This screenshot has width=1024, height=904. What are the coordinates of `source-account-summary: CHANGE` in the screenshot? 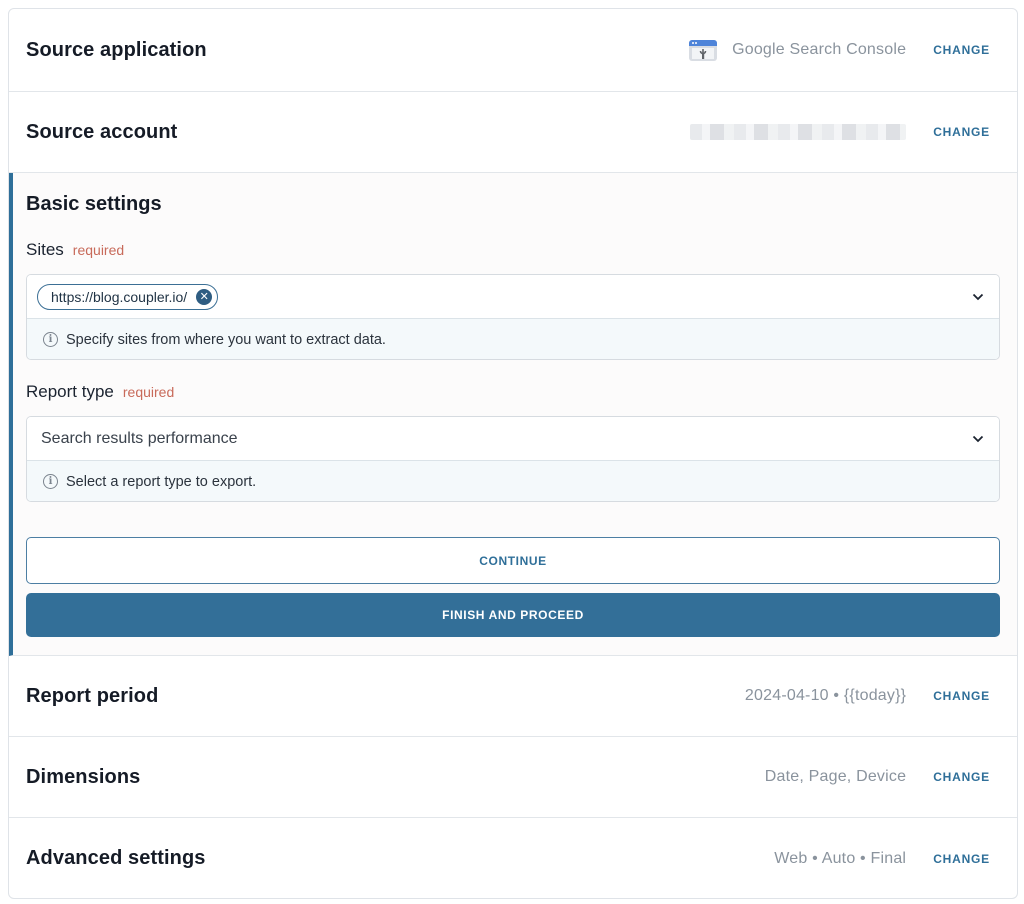 It's located at (840, 132).